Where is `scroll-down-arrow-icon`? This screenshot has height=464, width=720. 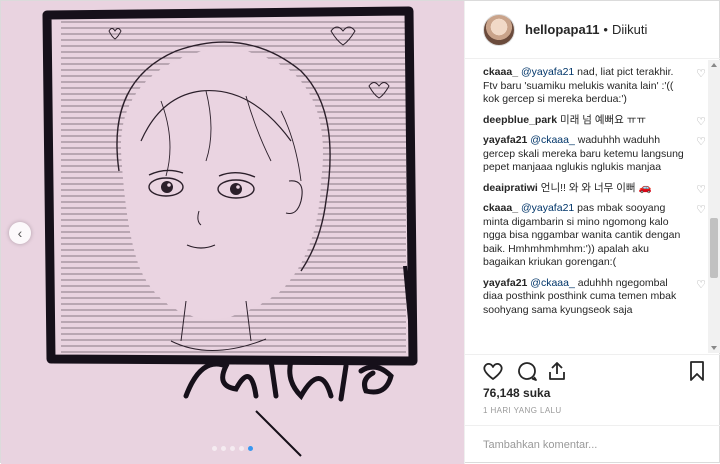 scroll-down-arrow-icon is located at coordinates (714, 348).